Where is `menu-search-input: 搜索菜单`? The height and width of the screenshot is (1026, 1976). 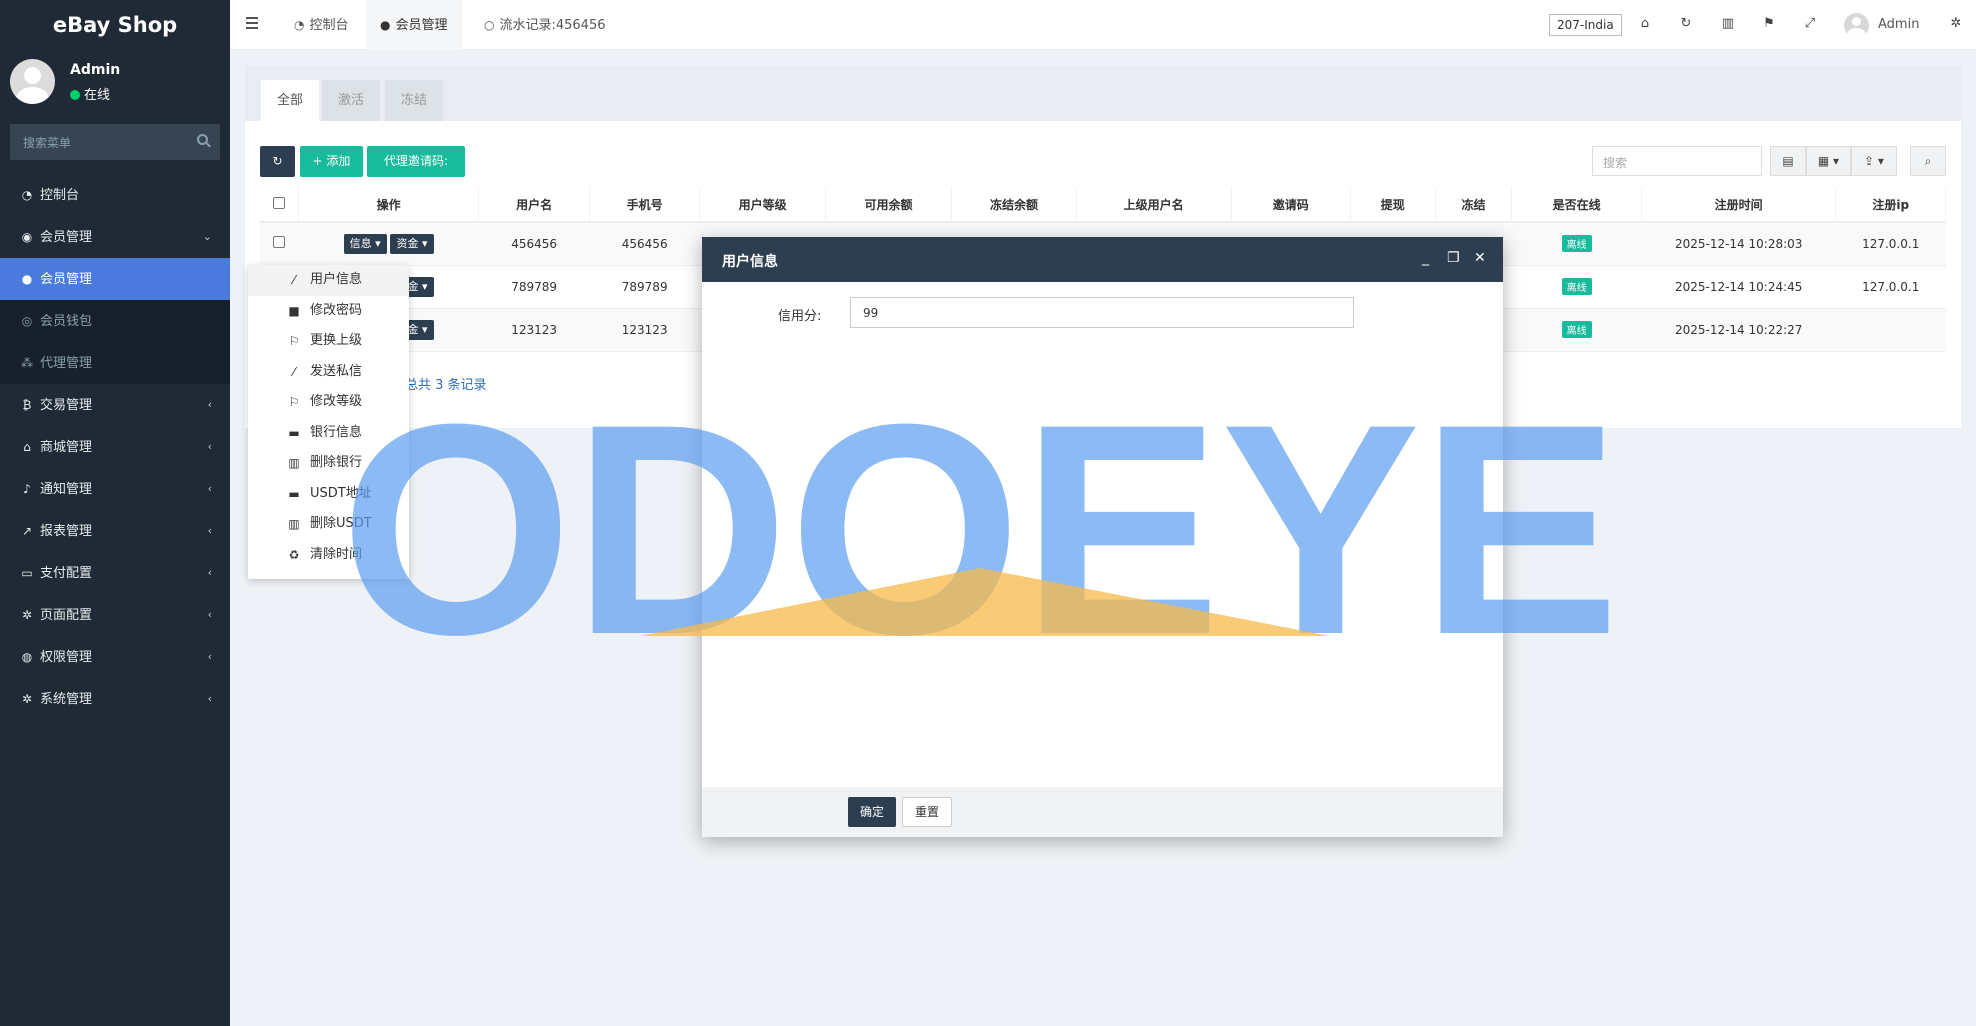 menu-search-input: 搜索菜单 is located at coordinates (115, 142).